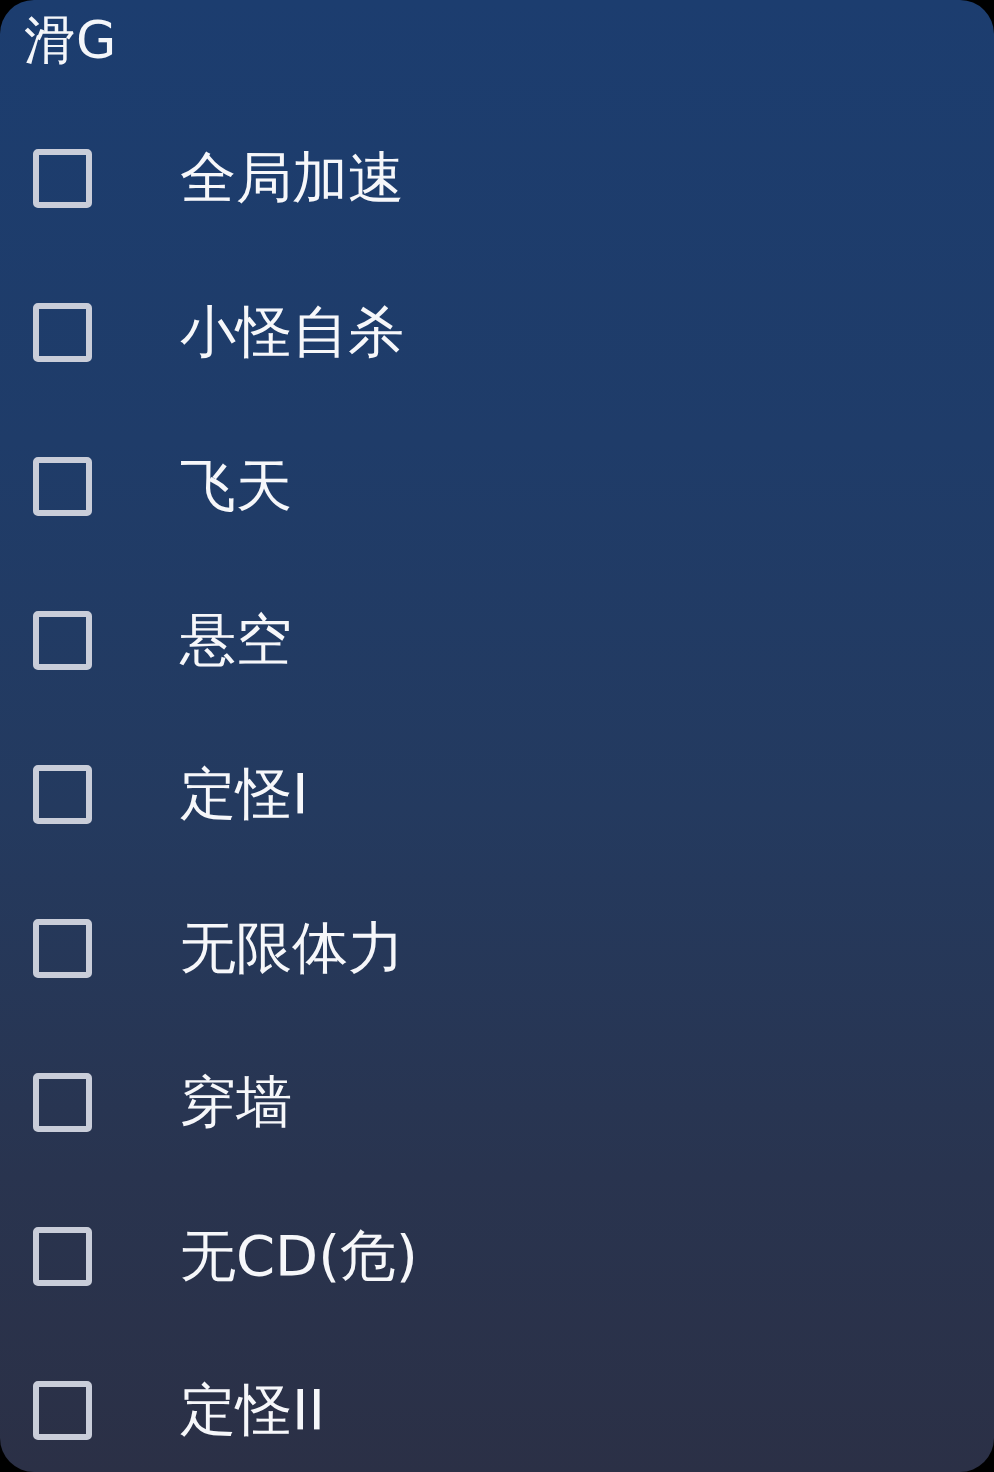 This screenshot has width=994, height=1472. Describe the element at coordinates (236, 486) in the screenshot. I see `option-label: 飞天` at that location.